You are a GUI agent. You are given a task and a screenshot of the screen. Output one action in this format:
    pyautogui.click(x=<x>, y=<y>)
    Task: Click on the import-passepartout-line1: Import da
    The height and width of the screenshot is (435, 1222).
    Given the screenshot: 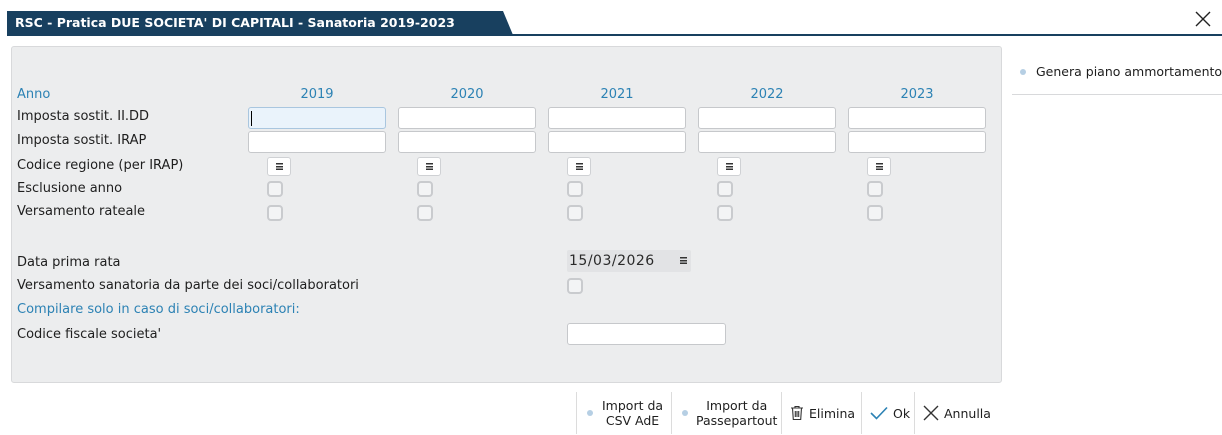 What is the action you would take?
    pyautogui.click(x=737, y=405)
    